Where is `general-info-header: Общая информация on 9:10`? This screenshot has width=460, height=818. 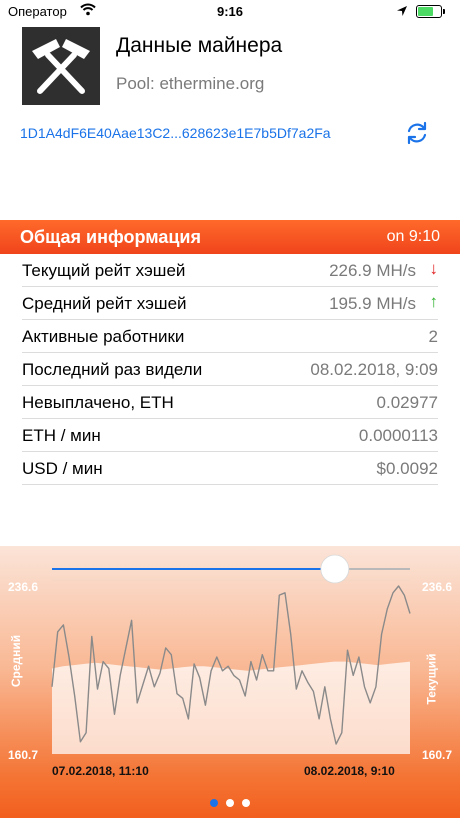 general-info-header: Общая информация on 9:10 is located at coordinates (230, 237).